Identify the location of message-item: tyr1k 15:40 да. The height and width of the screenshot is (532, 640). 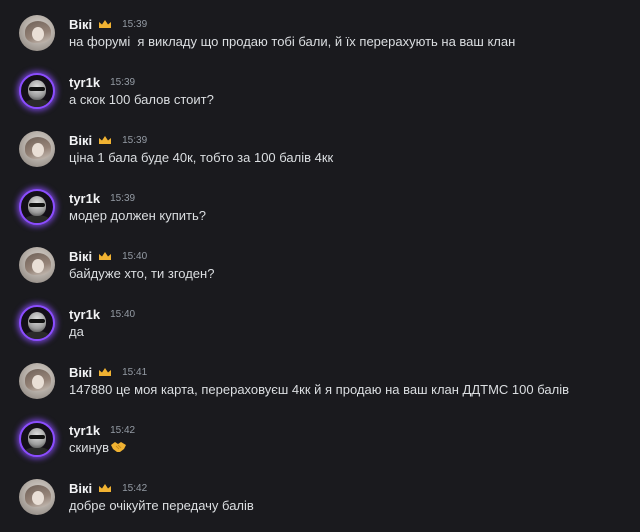
(320, 333).